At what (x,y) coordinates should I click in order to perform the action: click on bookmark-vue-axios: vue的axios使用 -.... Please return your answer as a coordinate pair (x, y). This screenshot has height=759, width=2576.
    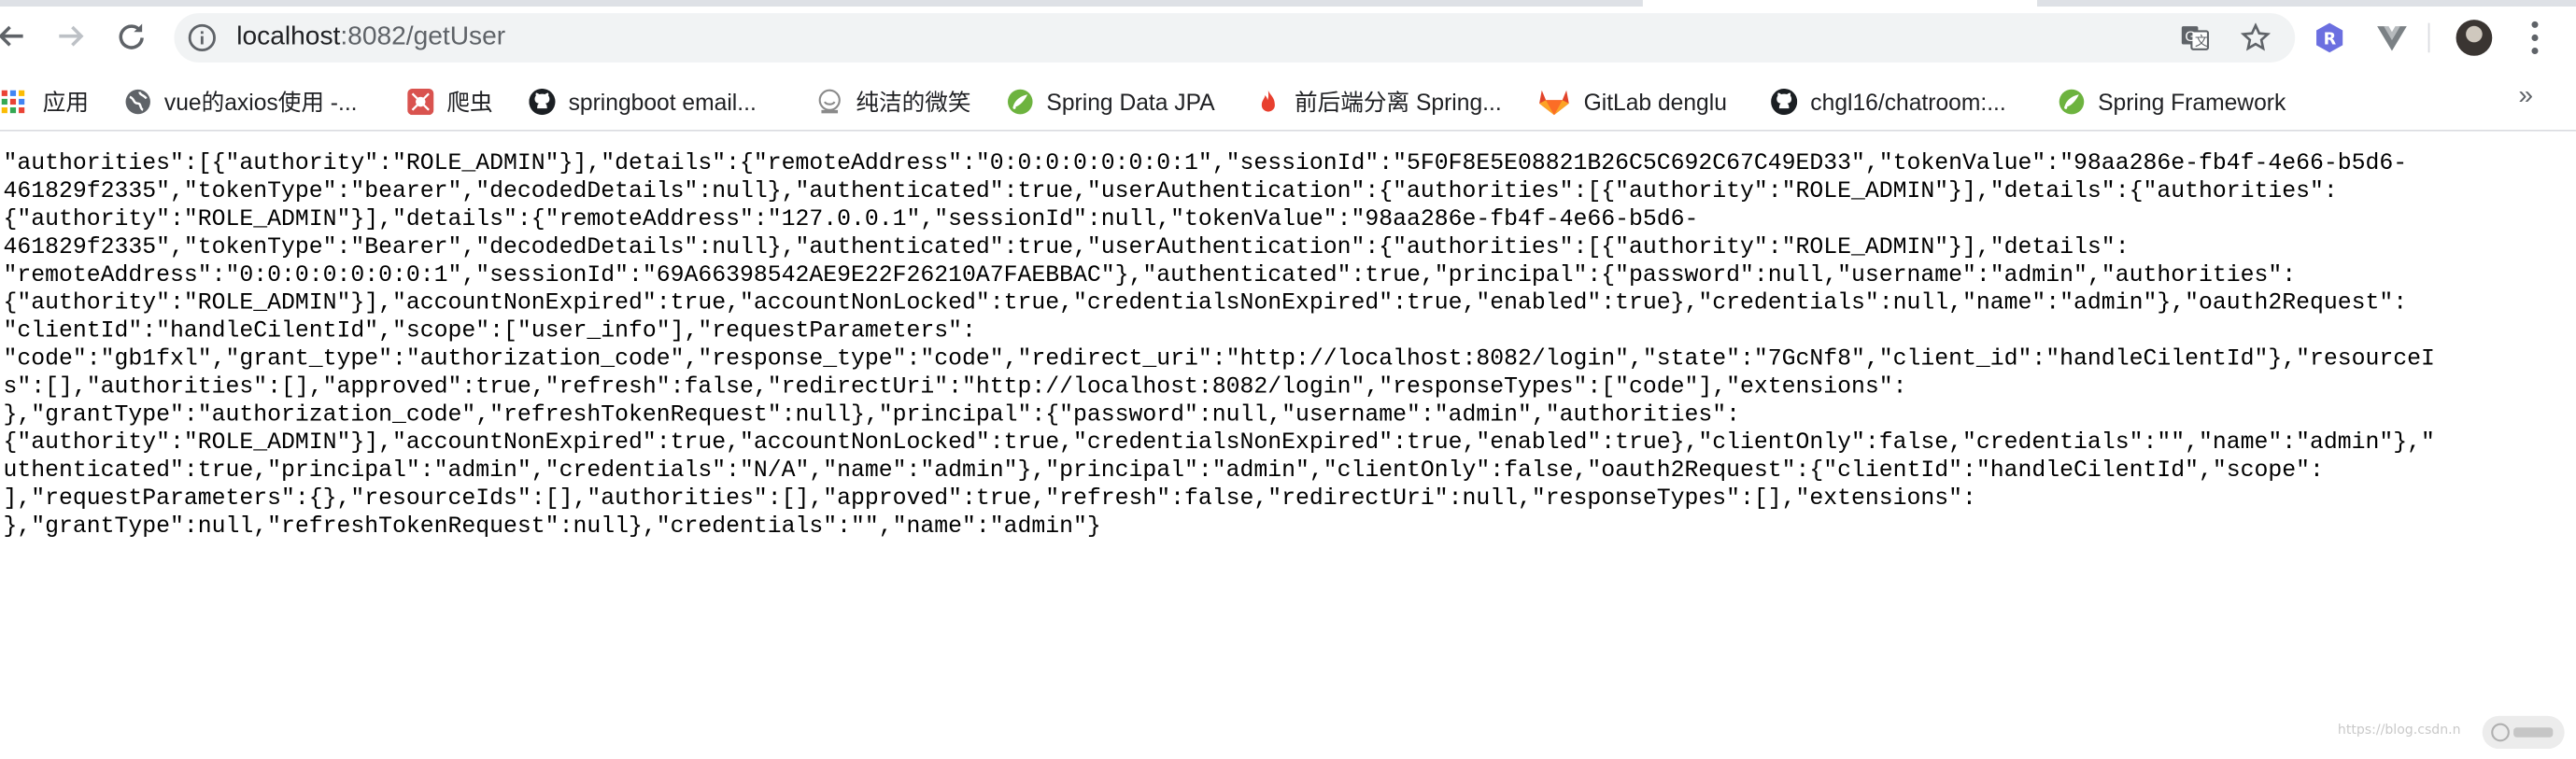
    Looking at the image, I should click on (241, 102).